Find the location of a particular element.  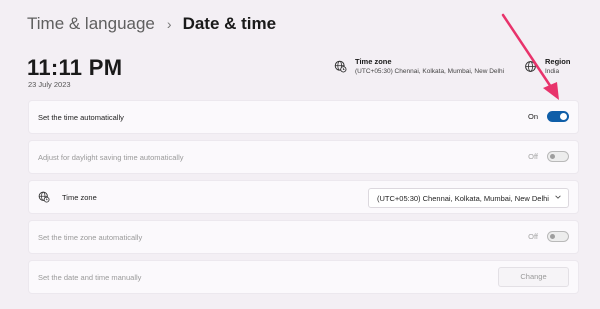

page-title: Date & time is located at coordinates (229, 23).